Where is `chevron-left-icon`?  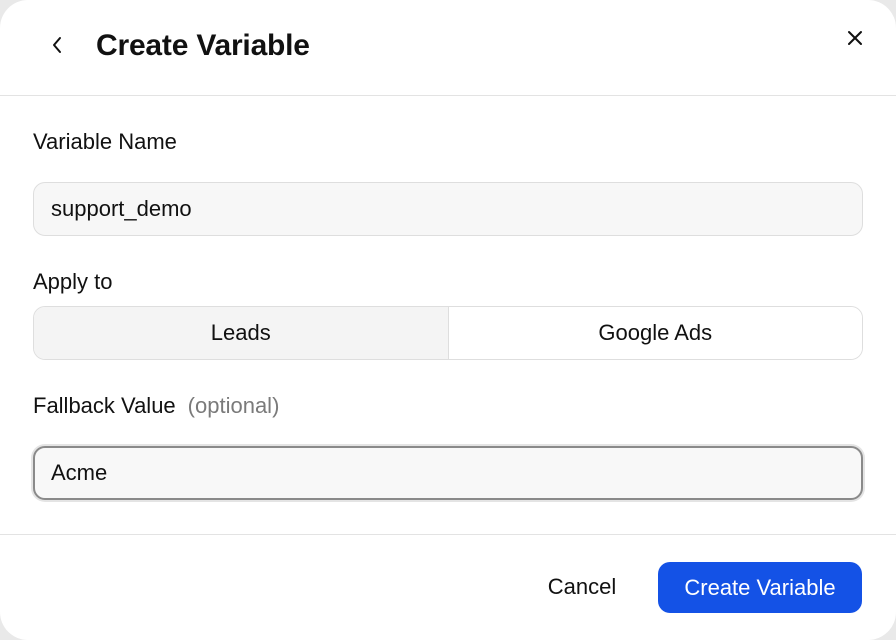
chevron-left-icon is located at coordinates (57, 47).